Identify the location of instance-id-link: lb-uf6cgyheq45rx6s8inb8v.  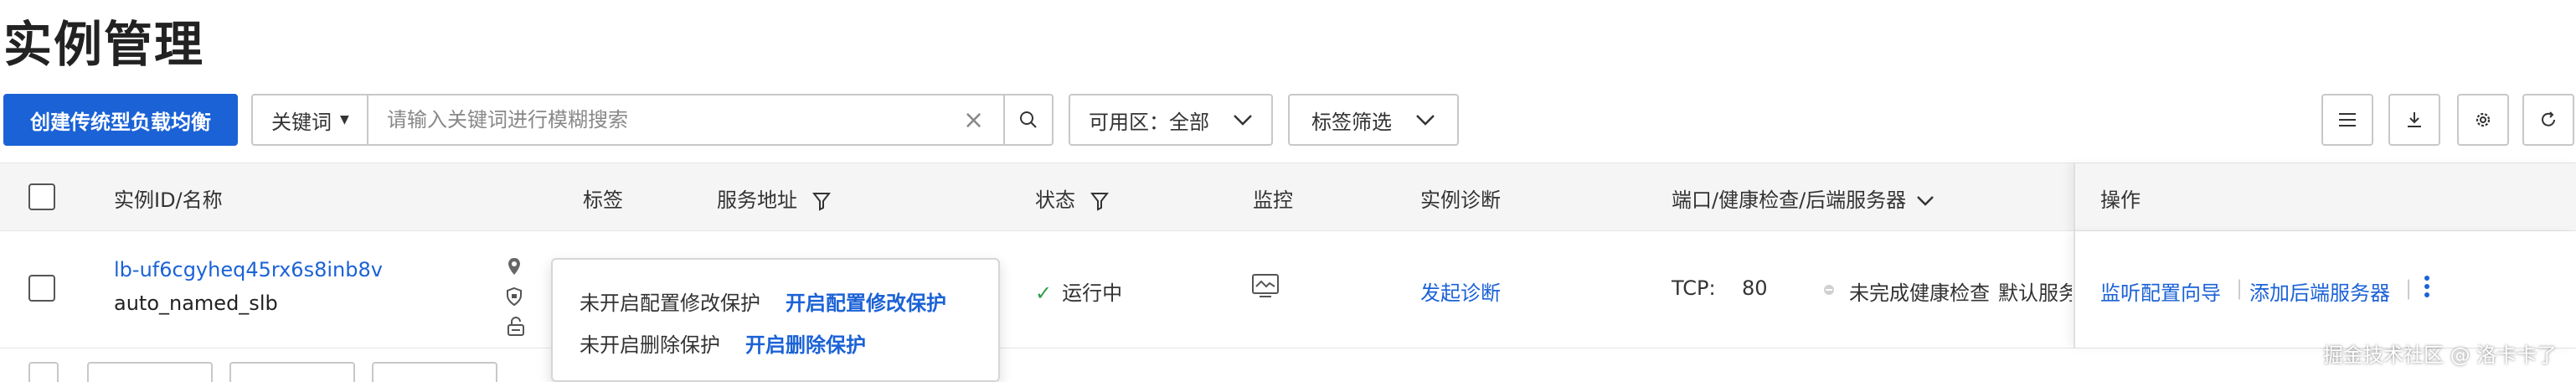
(249, 269).